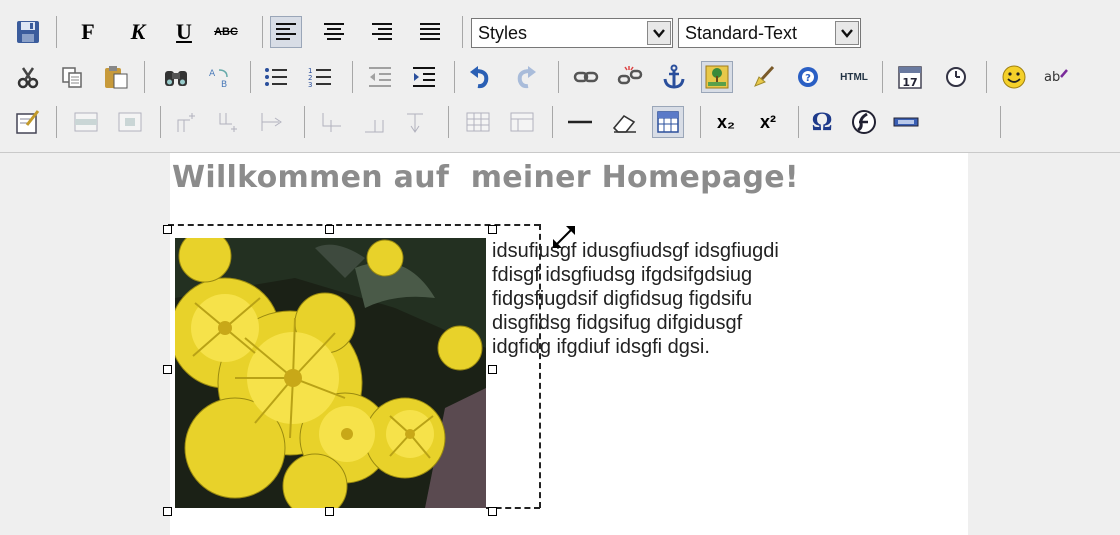  Describe the element at coordinates (226, 32) in the screenshot. I see `strikethrough-button: ABC` at that location.